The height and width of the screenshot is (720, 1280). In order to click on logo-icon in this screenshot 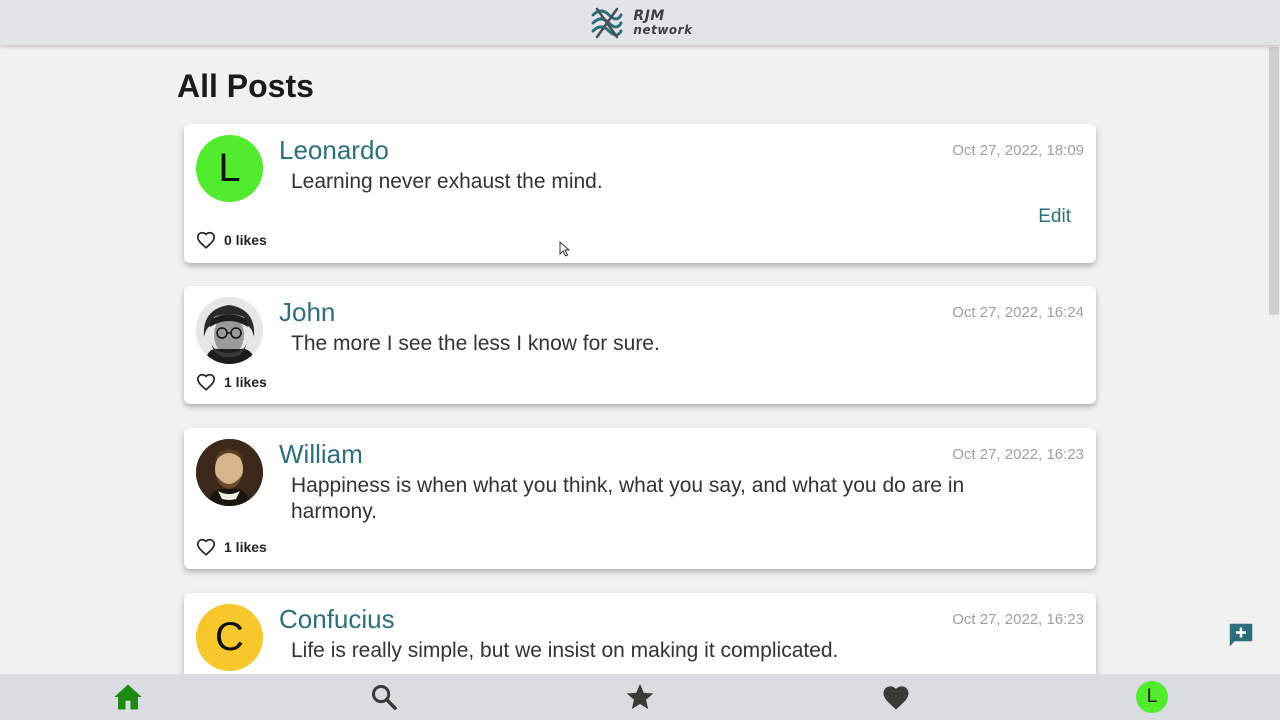, I will do `click(607, 22)`.